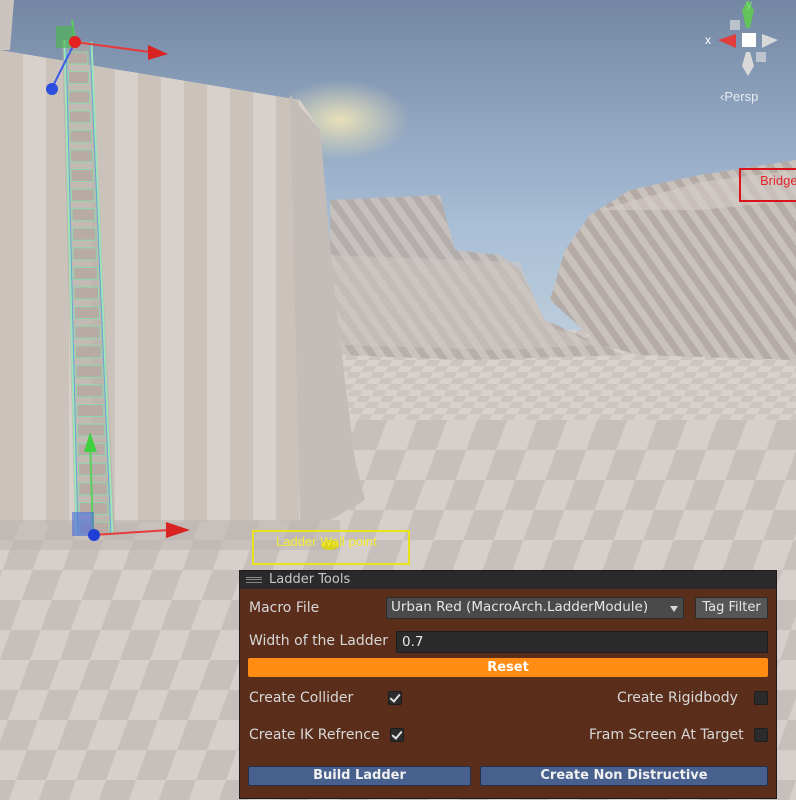 The image size is (796, 800). Describe the element at coordinates (254, 580) in the screenshot. I see `drag-handle-icon` at that location.